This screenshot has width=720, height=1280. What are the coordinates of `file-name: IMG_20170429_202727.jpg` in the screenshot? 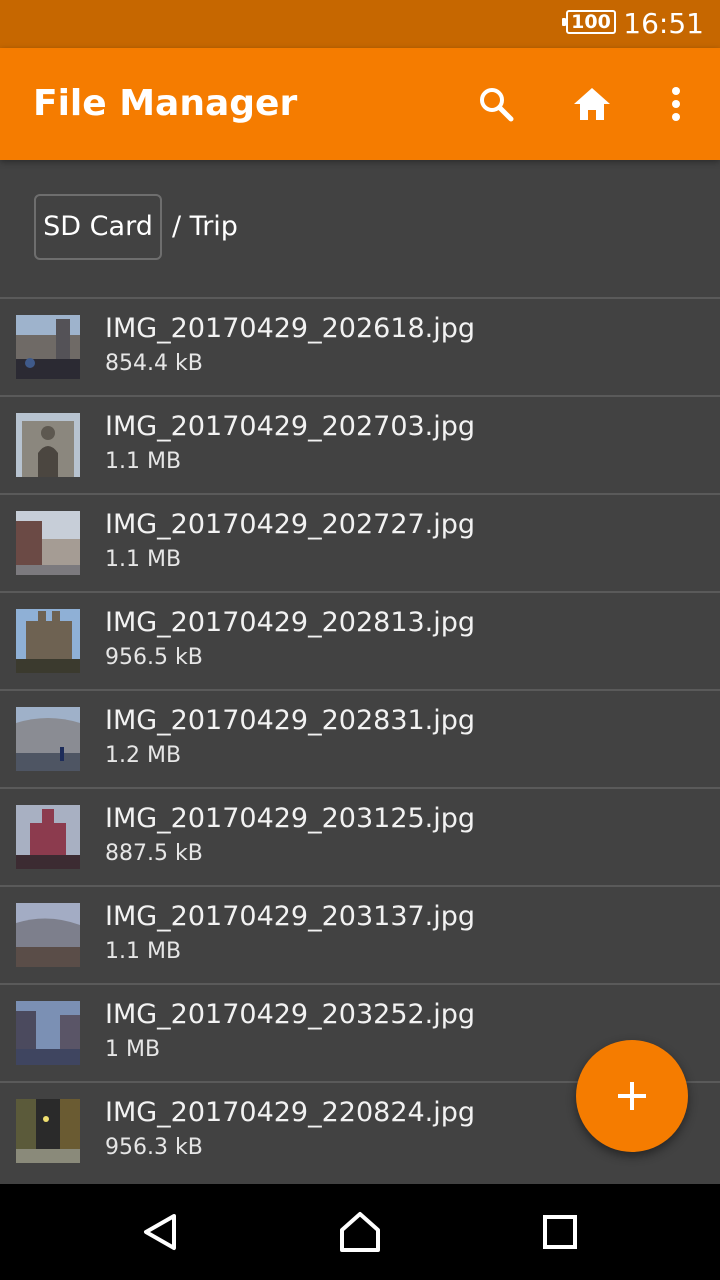 It's located at (290, 524).